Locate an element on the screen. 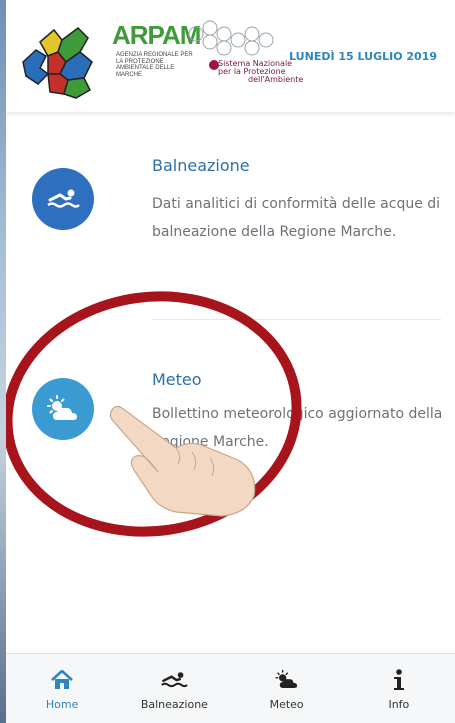  sun-cloud-icon is located at coordinates (286, 678).